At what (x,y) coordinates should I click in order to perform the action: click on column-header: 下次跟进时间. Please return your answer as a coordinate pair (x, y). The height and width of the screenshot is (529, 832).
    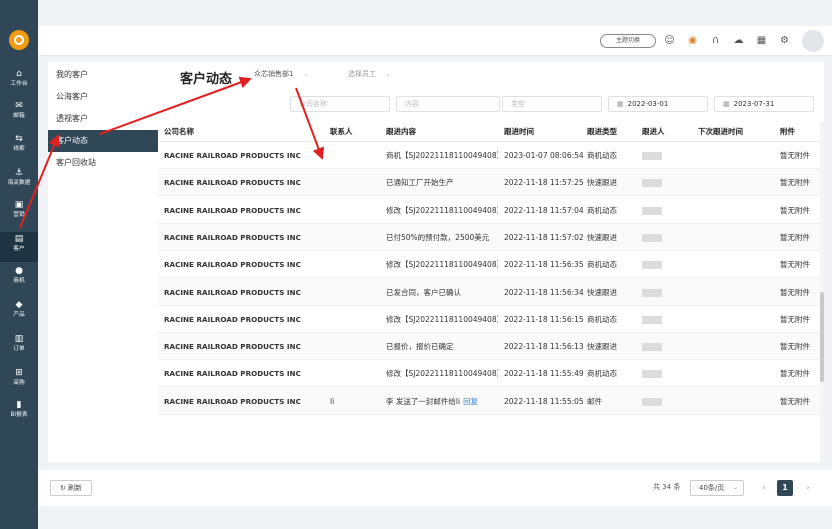
    Looking at the image, I should click on (720, 132).